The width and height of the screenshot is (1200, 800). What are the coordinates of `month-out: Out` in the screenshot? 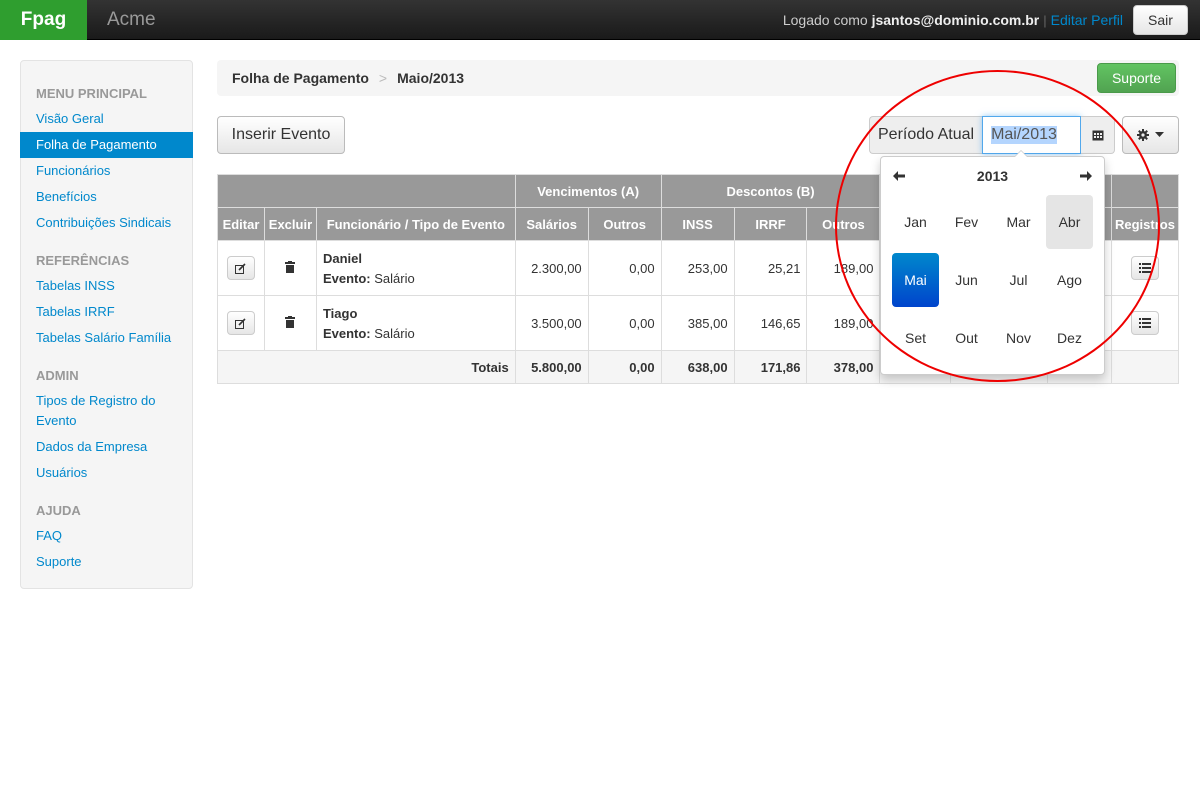 It's located at (966, 338).